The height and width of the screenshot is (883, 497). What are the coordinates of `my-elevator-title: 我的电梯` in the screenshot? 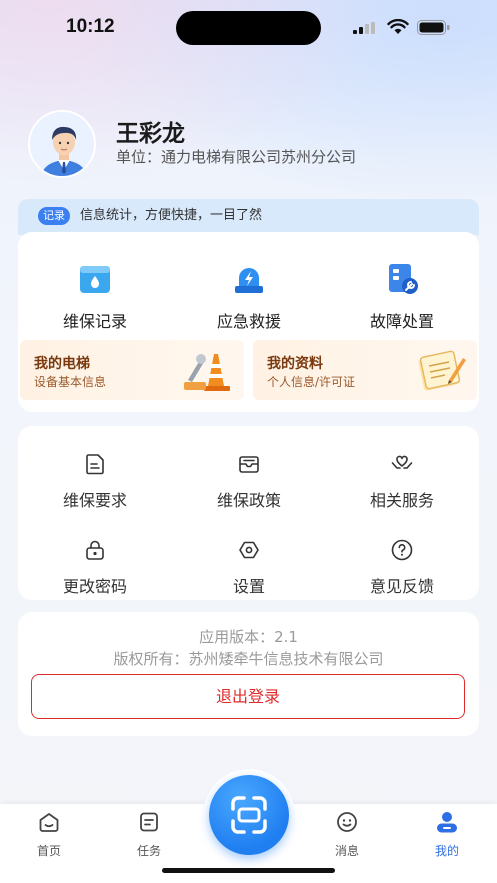 It's located at (62, 364).